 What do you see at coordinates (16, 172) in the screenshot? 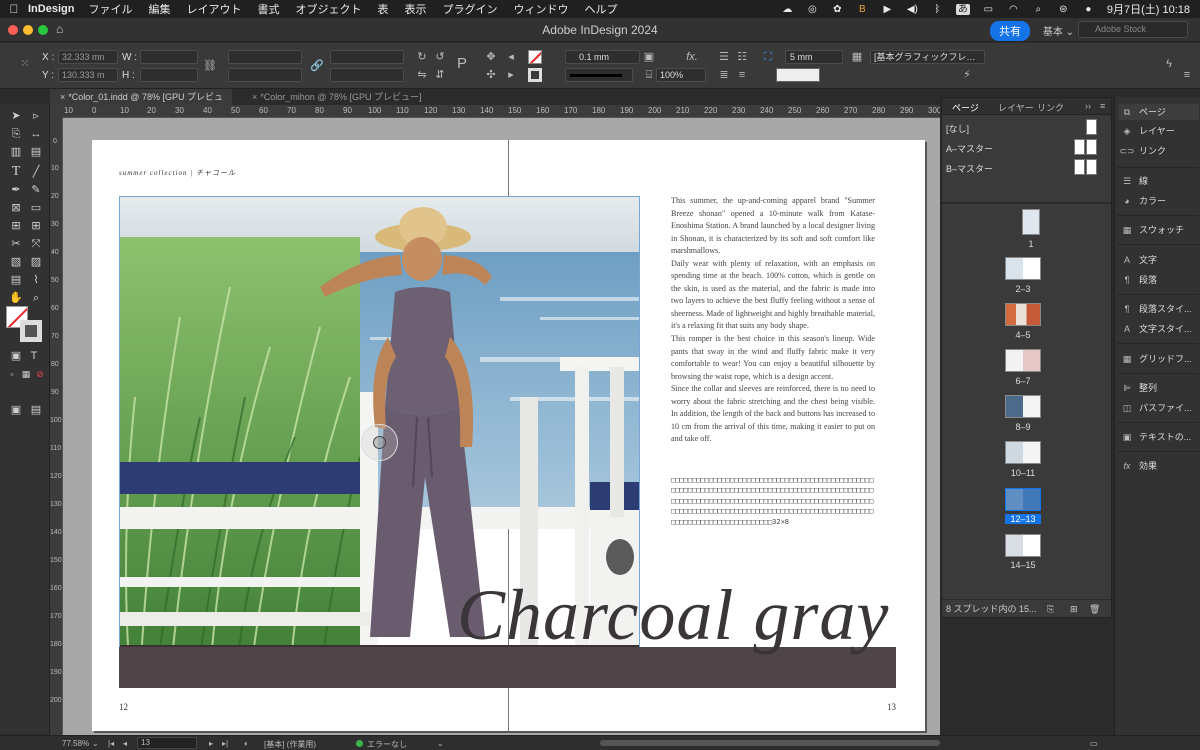
I see `type-tool-icon: T` at bounding box center [16, 172].